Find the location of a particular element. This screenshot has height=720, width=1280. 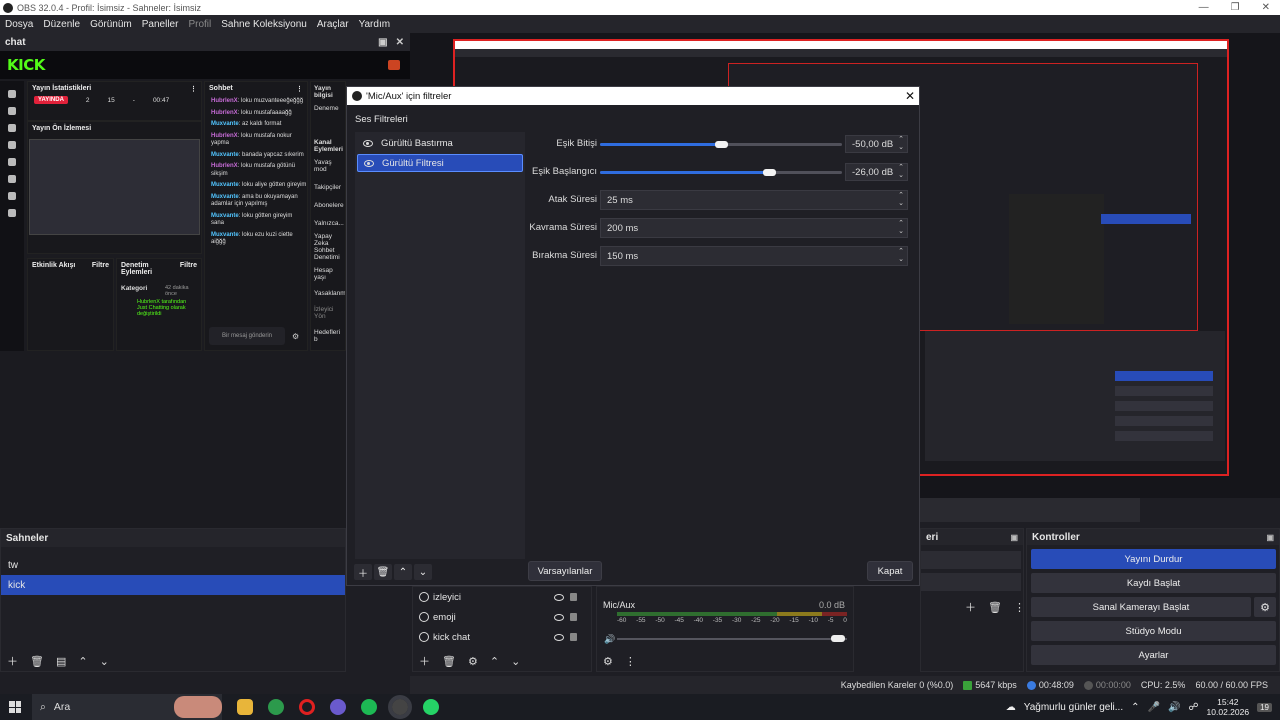

open-threshold-input: -26,00 dB ⌃ ⌄ is located at coordinates (876, 172).